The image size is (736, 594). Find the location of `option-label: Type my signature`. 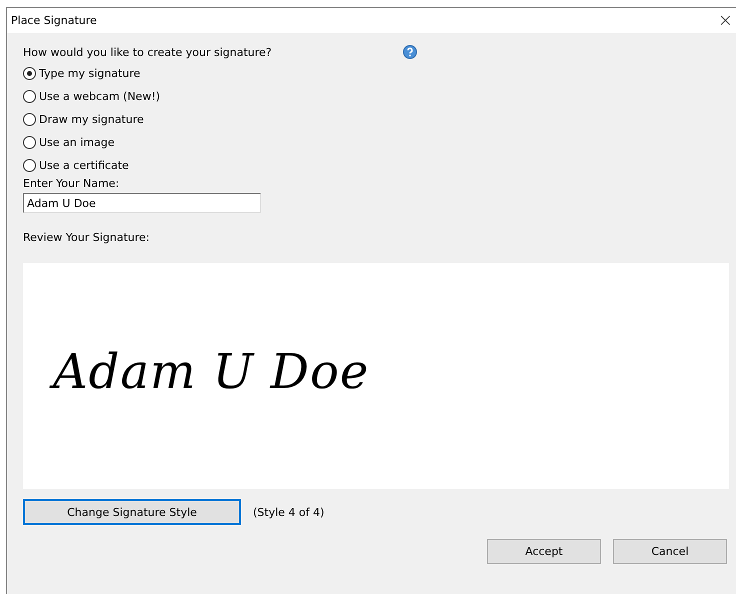

option-label: Type my signature is located at coordinates (89, 73).